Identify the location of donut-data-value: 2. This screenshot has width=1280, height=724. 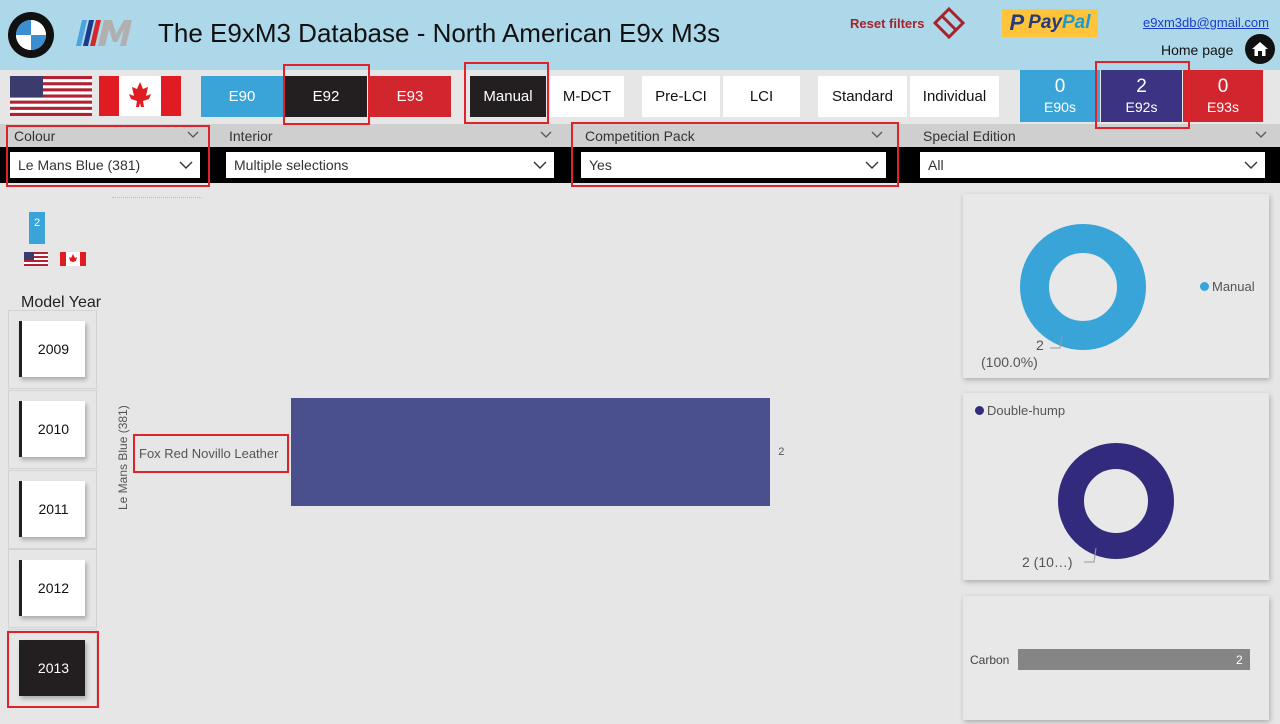
(1040, 345).